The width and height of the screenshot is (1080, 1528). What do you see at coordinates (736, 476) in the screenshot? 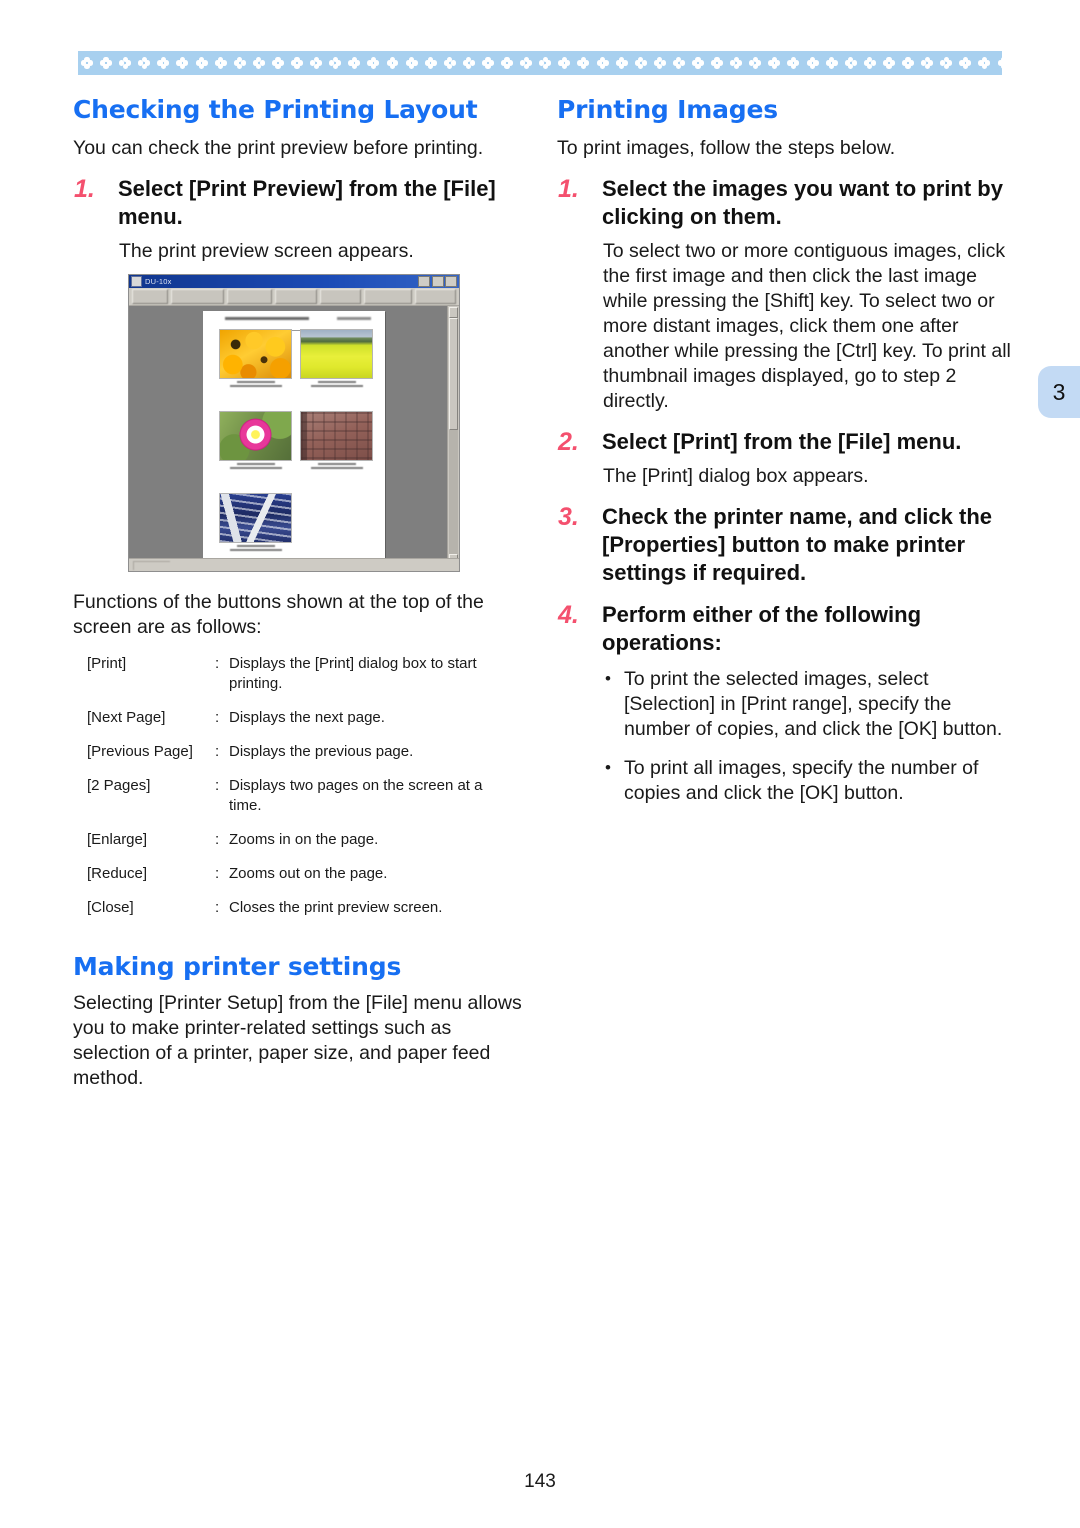
I see `right-step-2-body: The [Print] dialog box appears.` at bounding box center [736, 476].